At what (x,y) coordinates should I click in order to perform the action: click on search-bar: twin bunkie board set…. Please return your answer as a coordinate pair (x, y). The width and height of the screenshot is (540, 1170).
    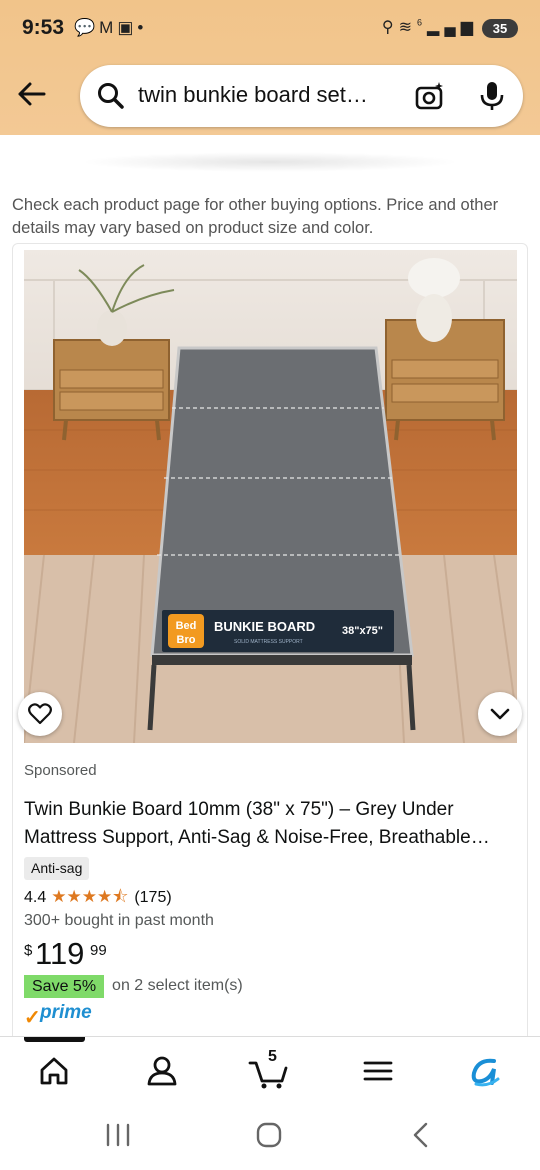
    Looking at the image, I should click on (301, 96).